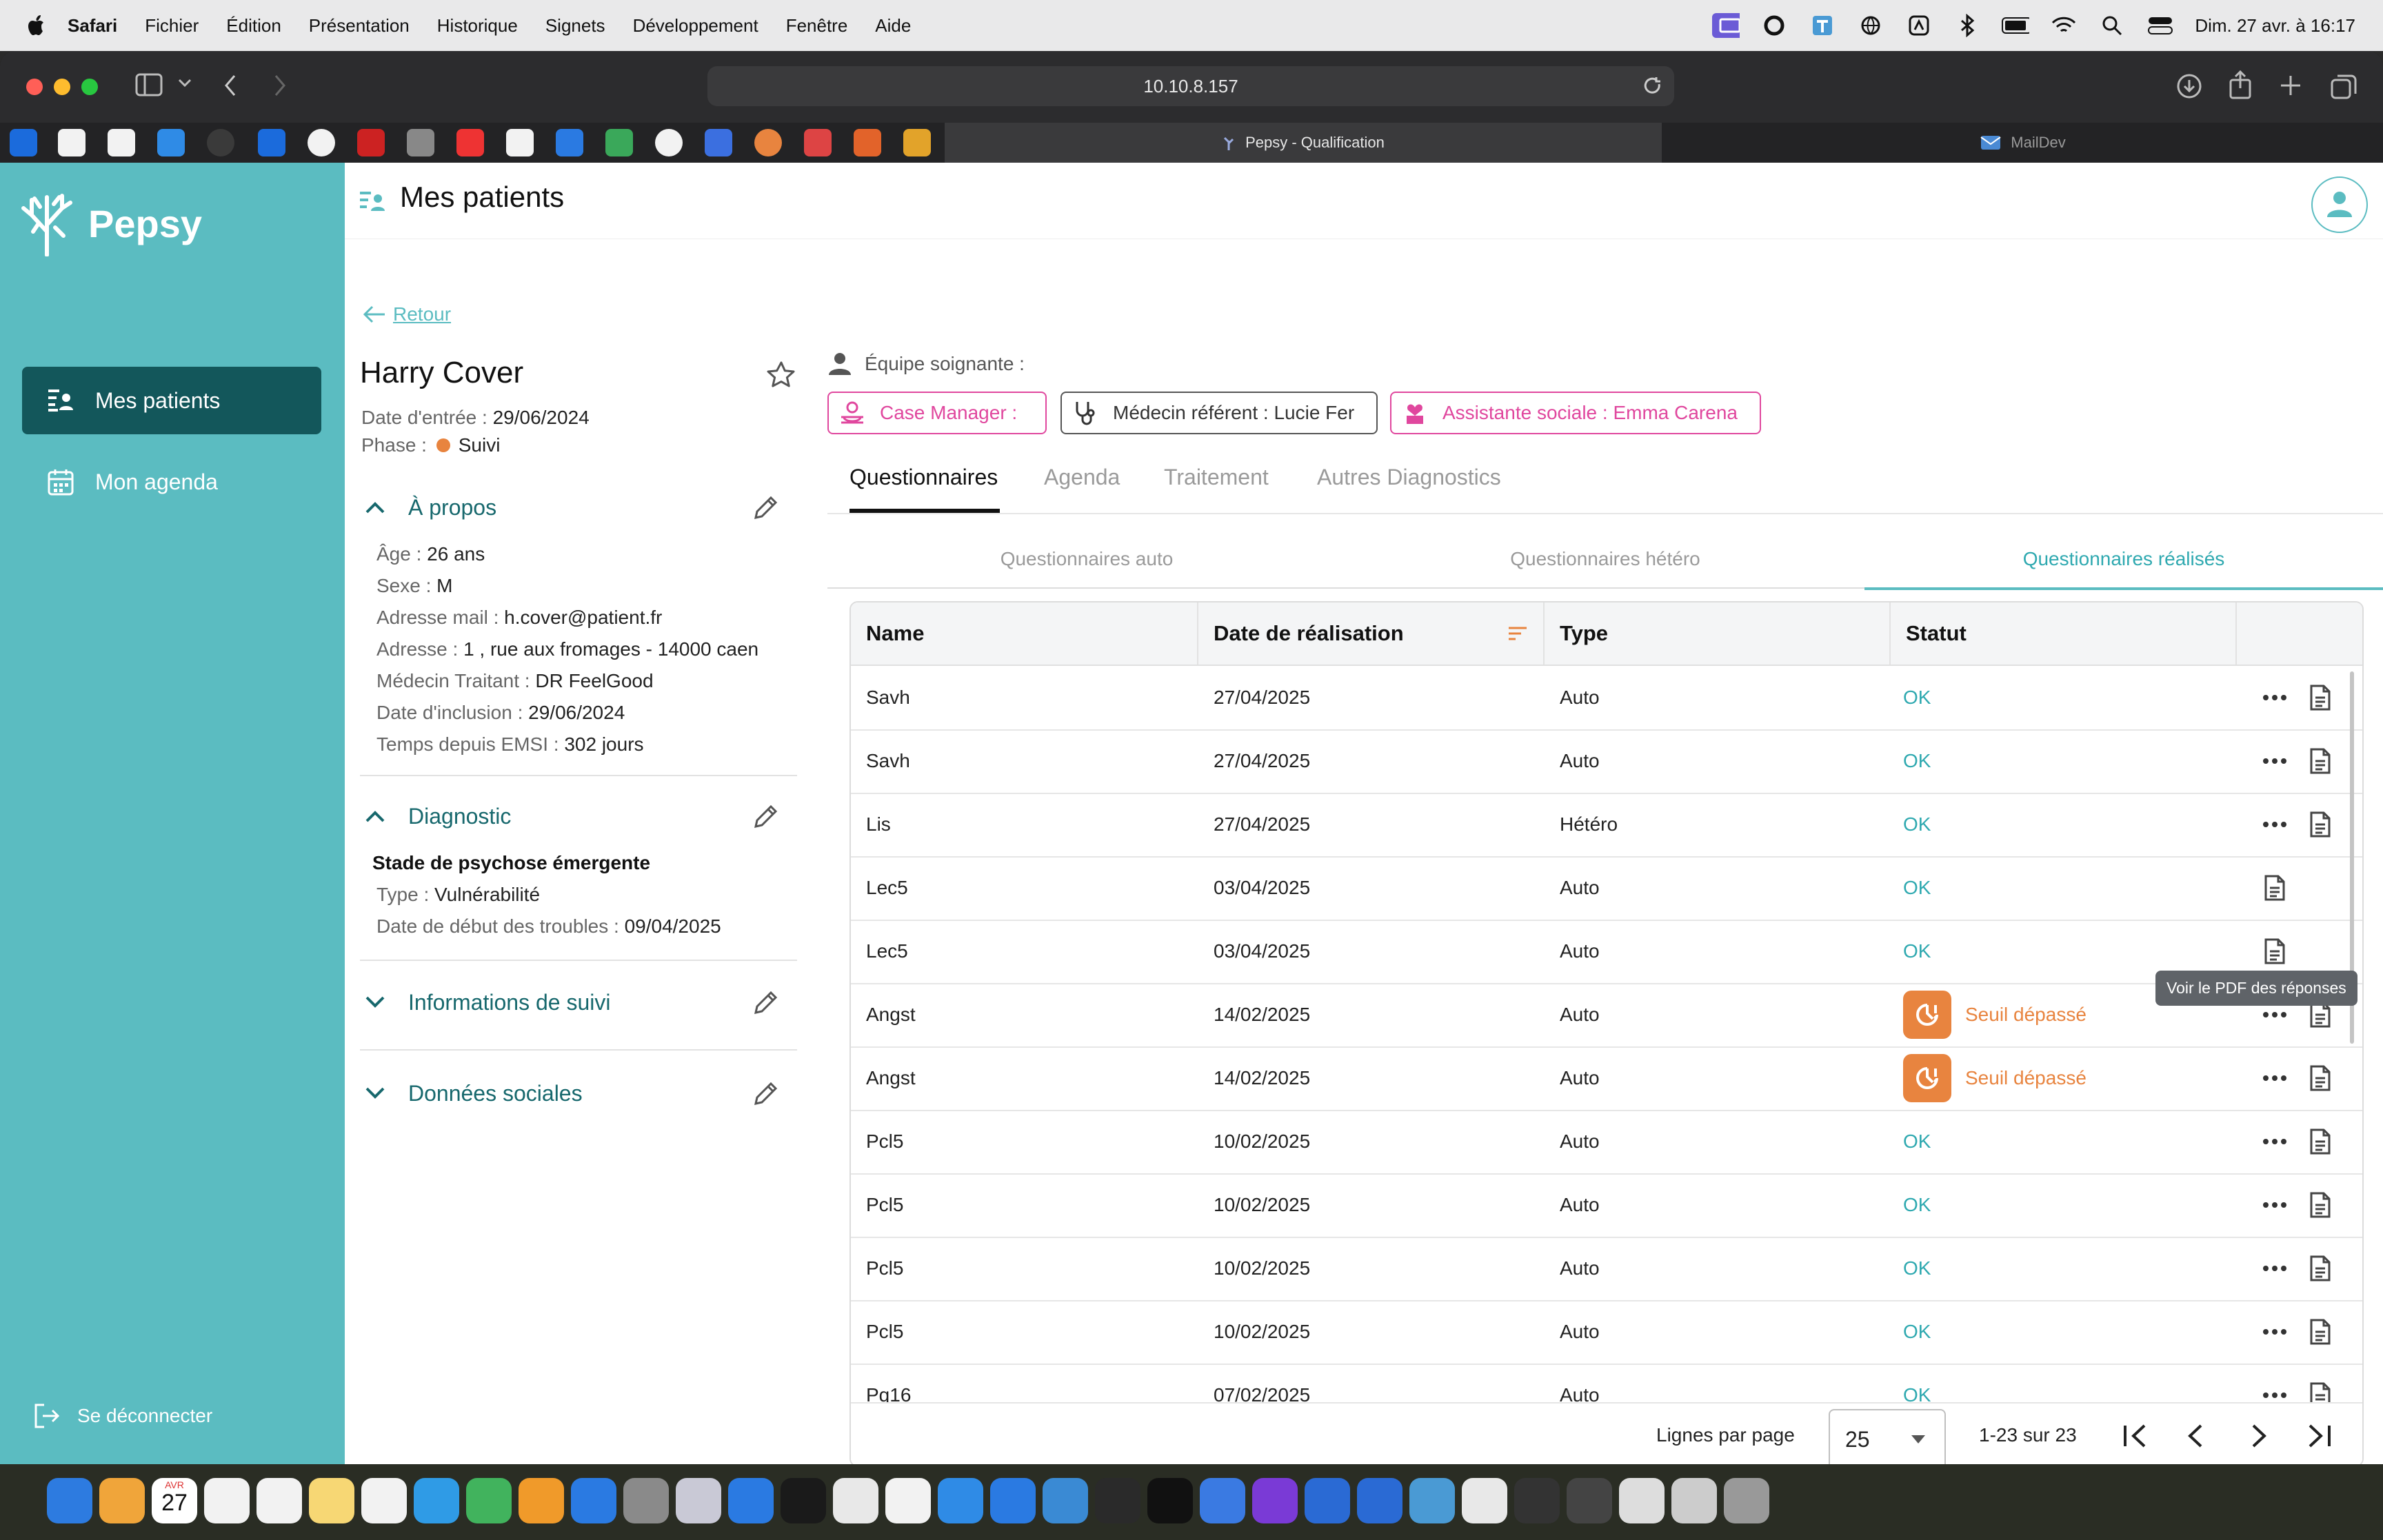  I want to click on ai-app-icon, so click(1919, 26).